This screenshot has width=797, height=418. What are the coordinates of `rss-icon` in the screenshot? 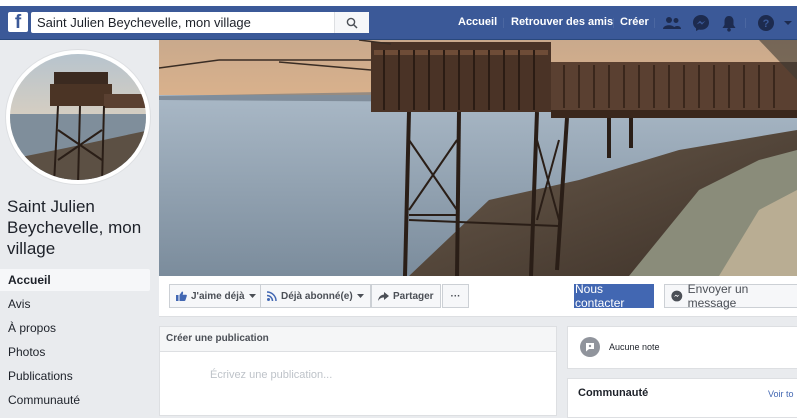 It's located at (272, 296).